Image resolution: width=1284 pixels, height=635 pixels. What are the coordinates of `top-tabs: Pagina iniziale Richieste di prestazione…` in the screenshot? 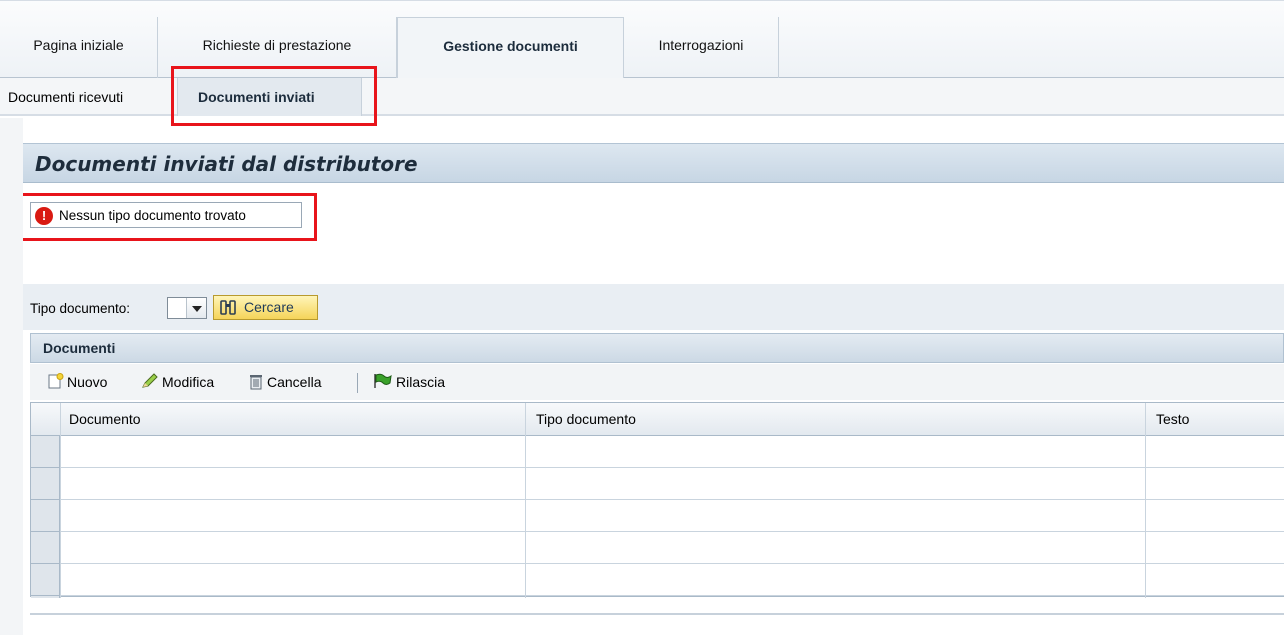 It's located at (389, 47).